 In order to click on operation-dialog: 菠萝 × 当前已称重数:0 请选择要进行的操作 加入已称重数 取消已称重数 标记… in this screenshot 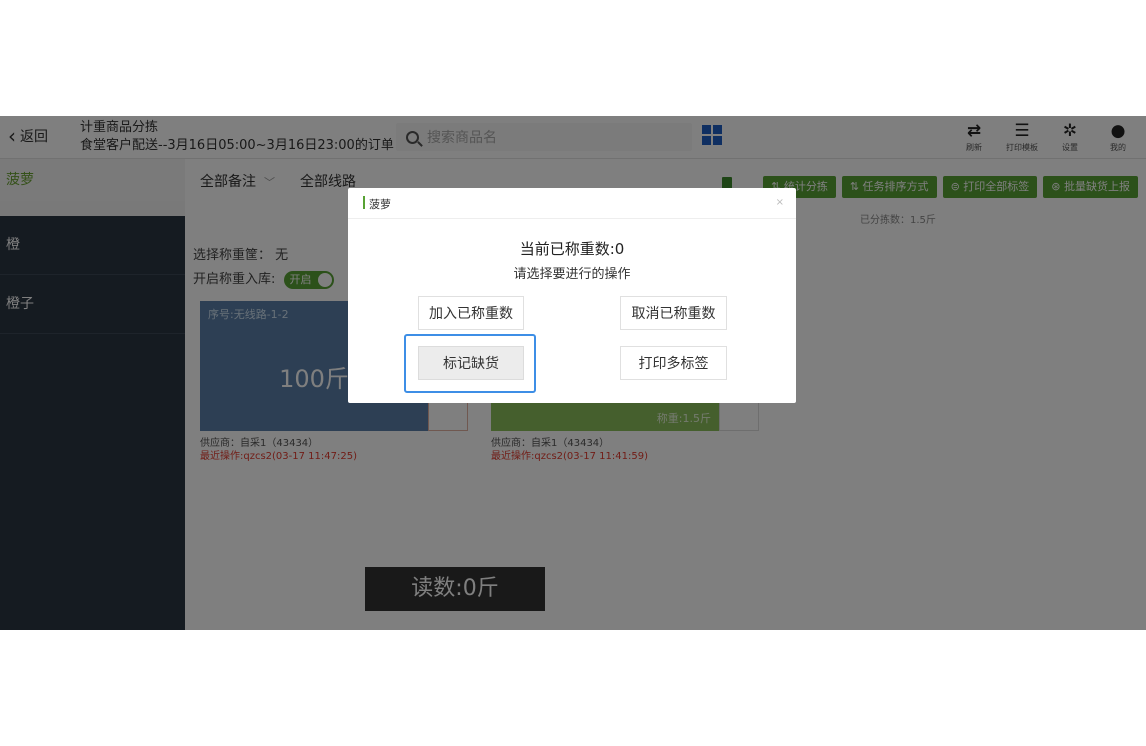, I will do `click(572, 295)`.